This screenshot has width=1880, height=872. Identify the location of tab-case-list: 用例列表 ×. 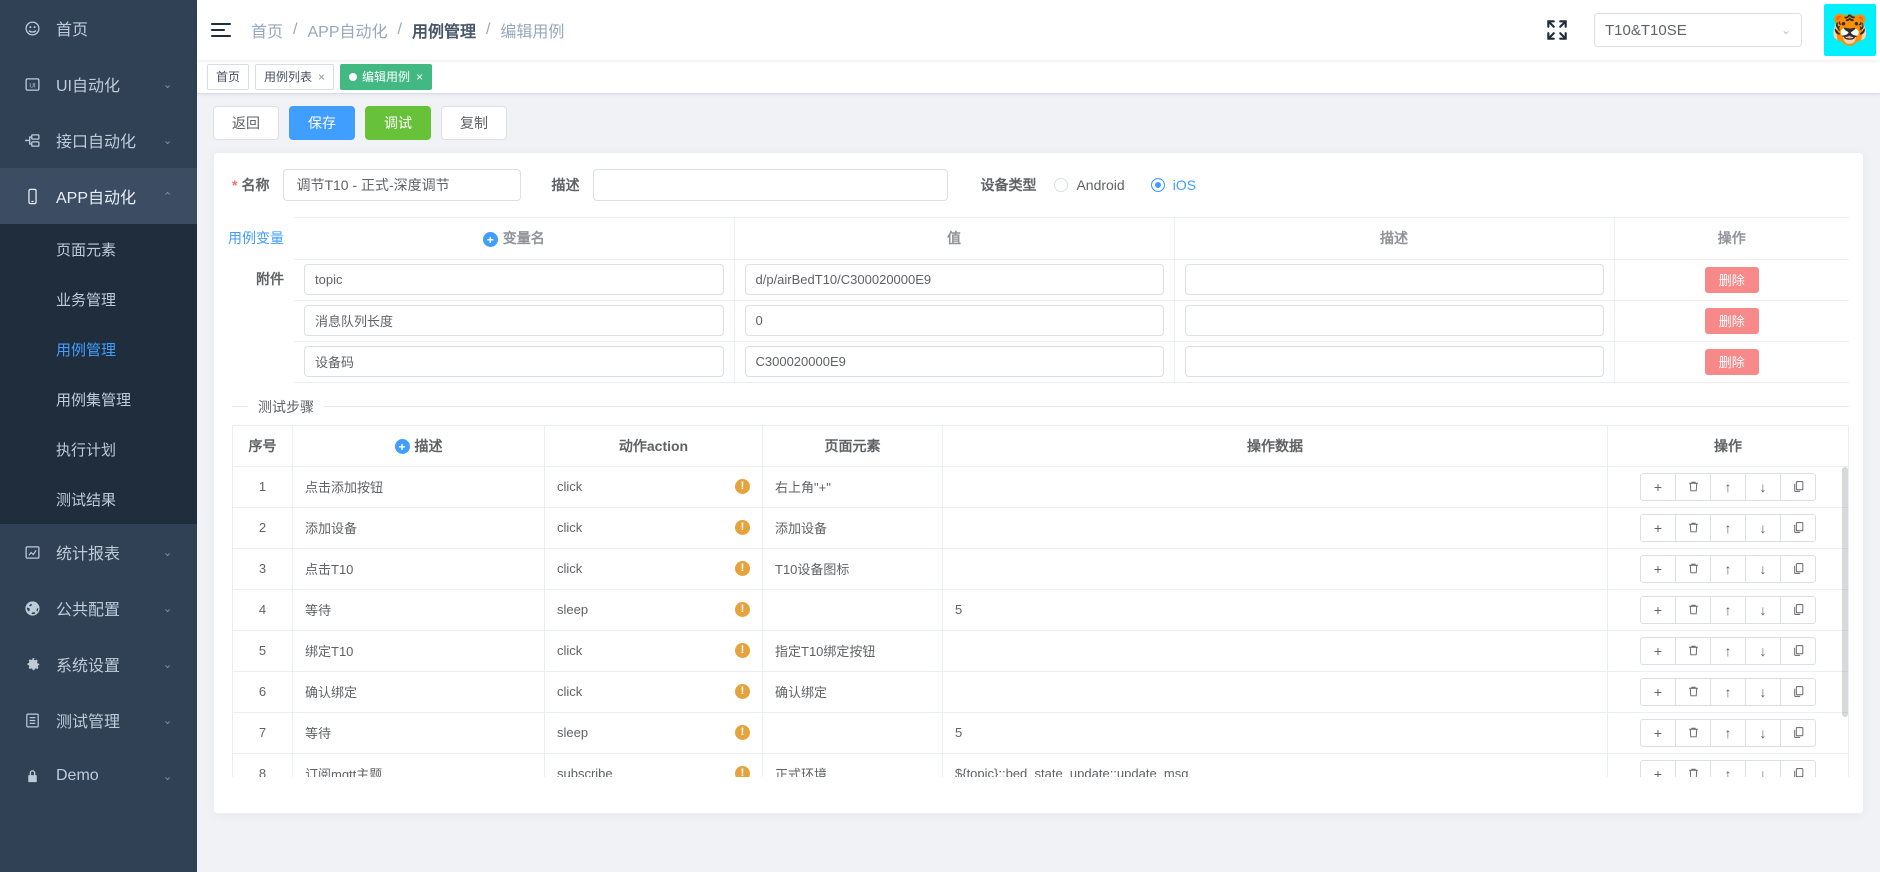
(295, 76).